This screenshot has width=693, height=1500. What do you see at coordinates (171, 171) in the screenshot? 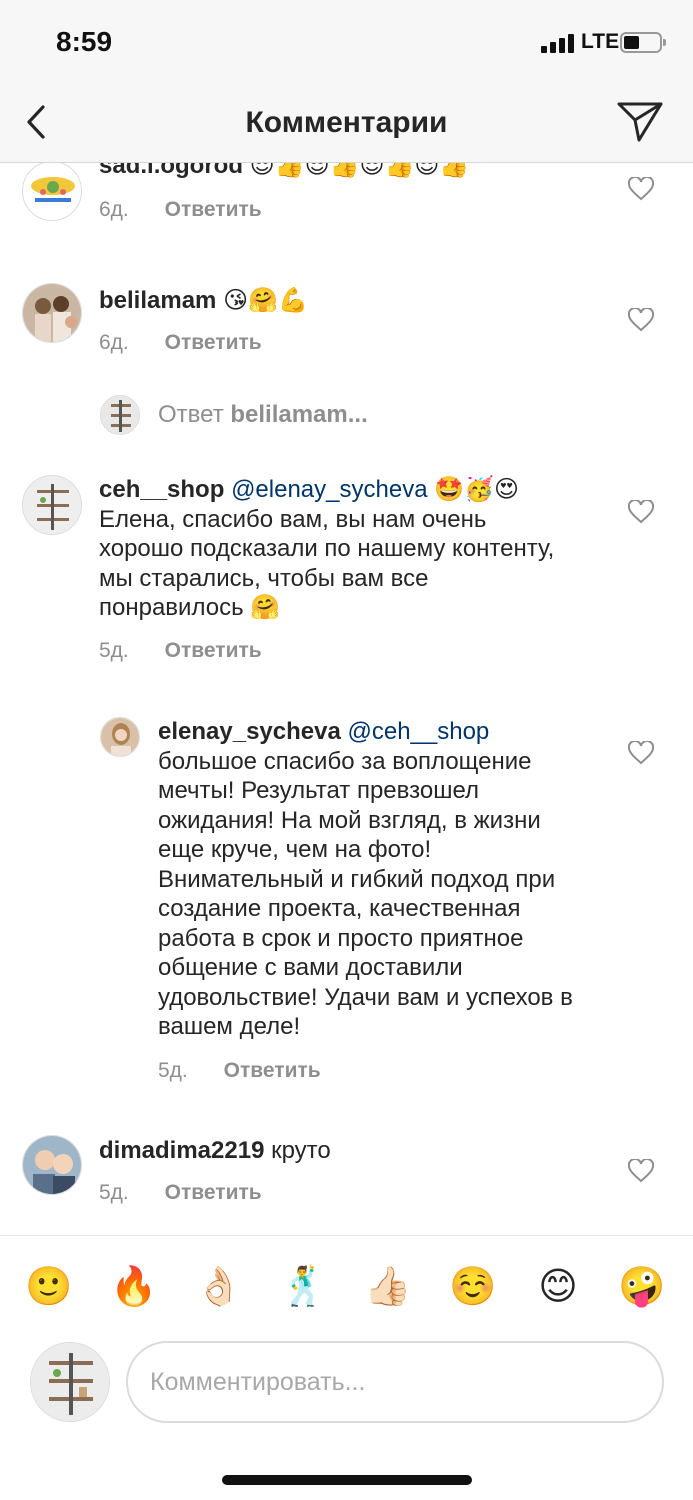
I see `comment-username: sad.i.ogorod` at bounding box center [171, 171].